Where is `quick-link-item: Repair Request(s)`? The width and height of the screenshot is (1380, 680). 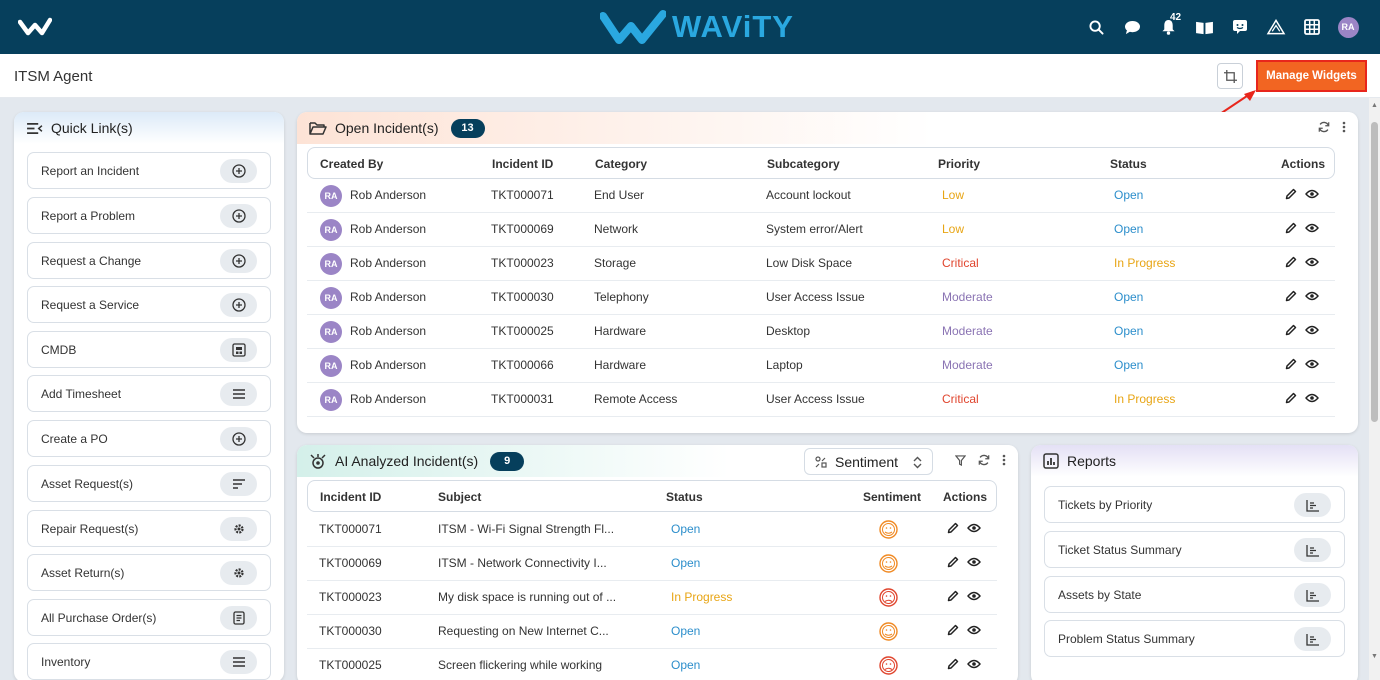 quick-link-item: Repair Request(s) is located at coordinates (149, 528).